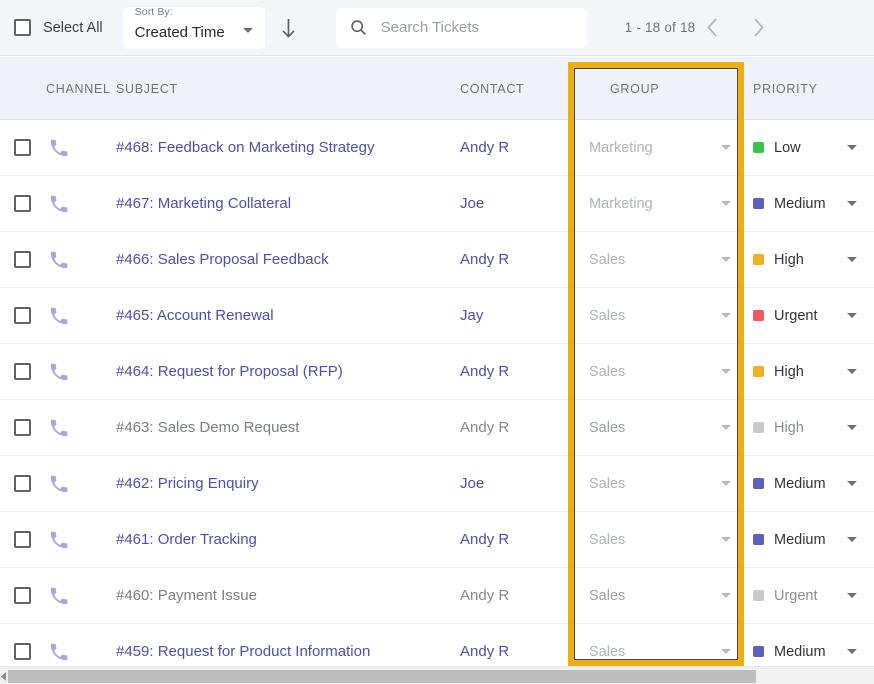 The width and height of the screenshot is (874, 684). Describe the element at coordinates (22, 27) in the screenshot. I see `select-all-checkbox` at that location.